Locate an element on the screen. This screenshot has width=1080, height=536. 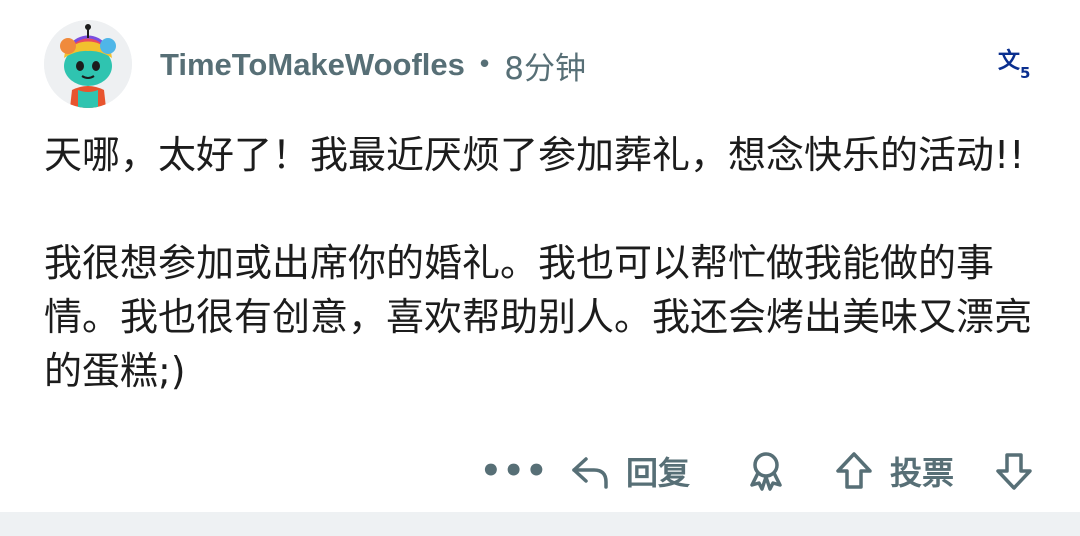
award-icon is located at coordinates (766, 471).